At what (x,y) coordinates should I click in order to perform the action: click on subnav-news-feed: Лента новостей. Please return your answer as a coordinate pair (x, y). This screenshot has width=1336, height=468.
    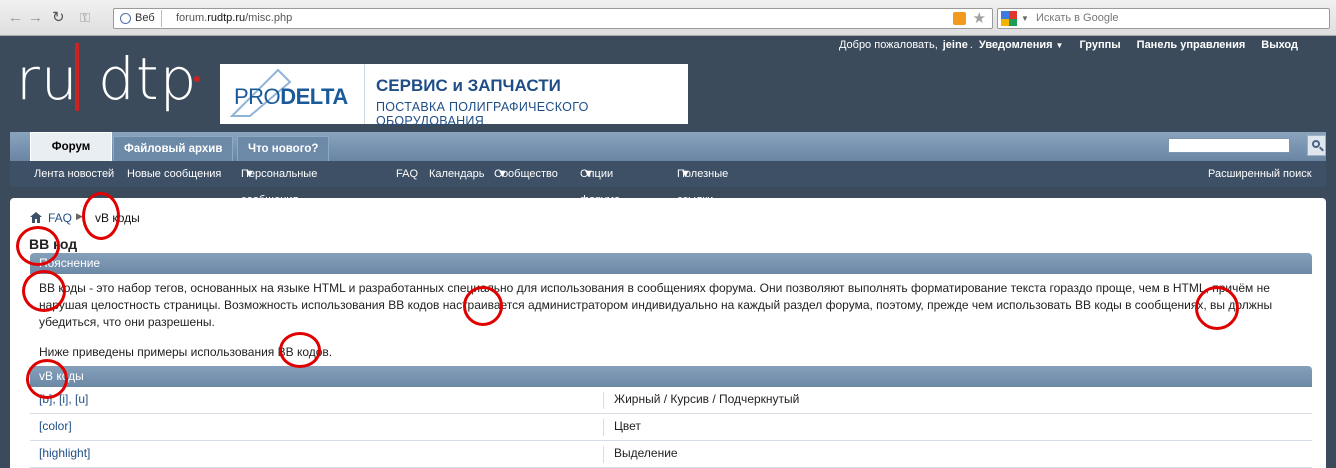
    Looking at the image, I should click on (74, 174).